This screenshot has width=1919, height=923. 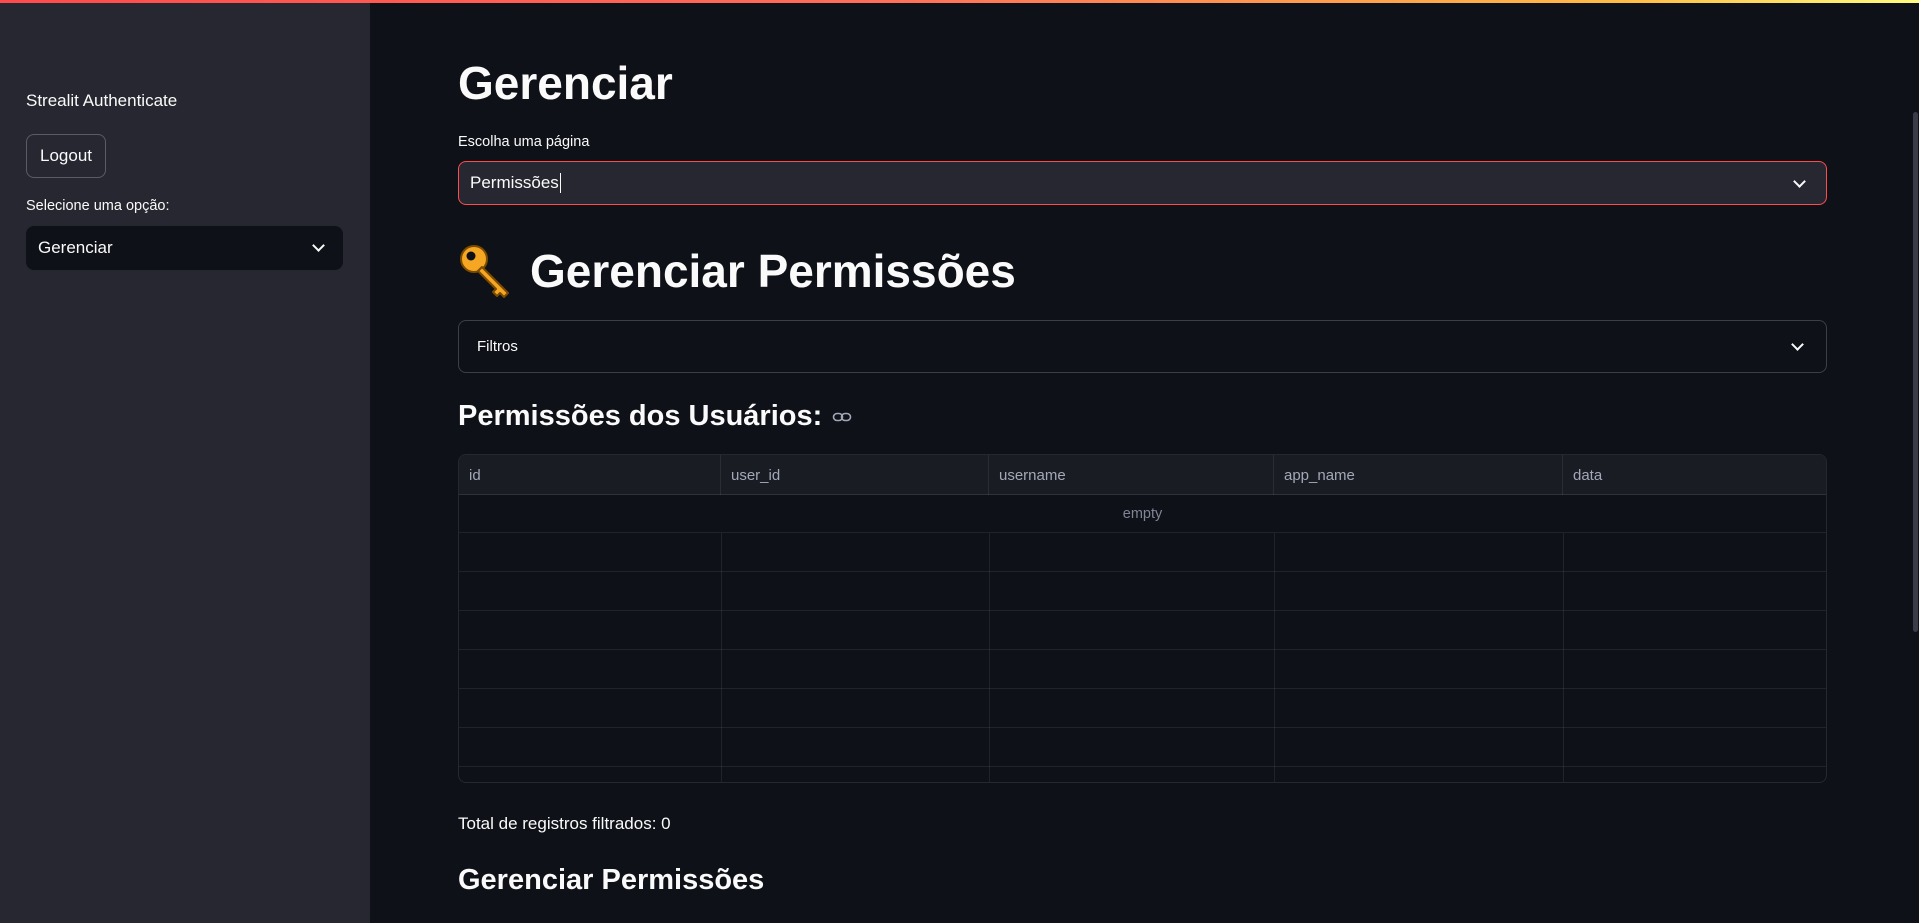 I want to click on manage-permissions-heading: Gerenciar Permissões, so click(x=611, y=880).